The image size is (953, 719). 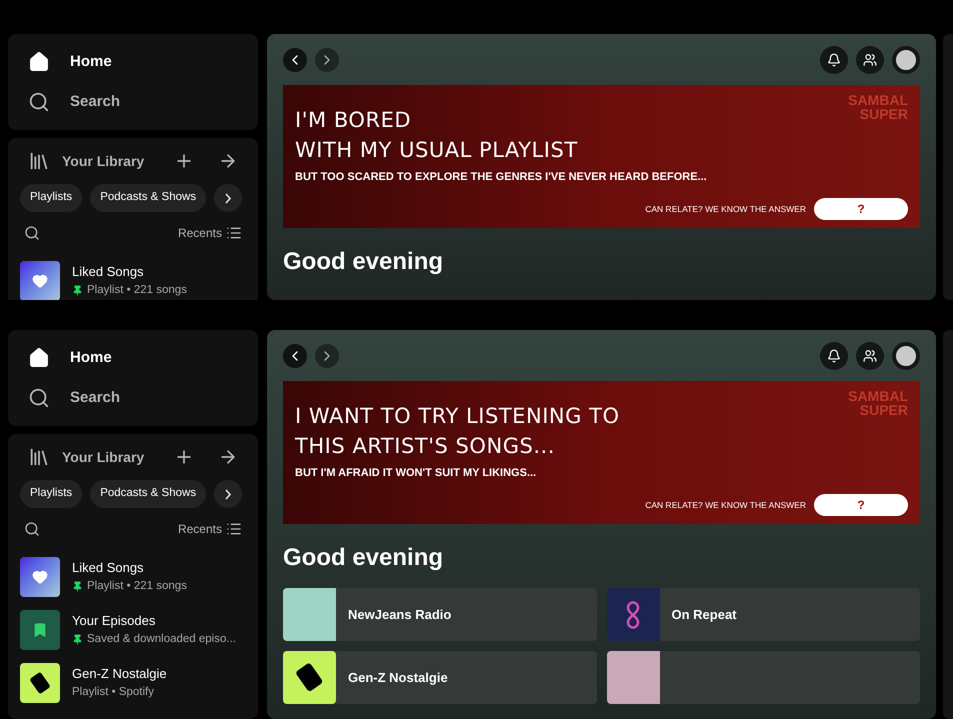 I want to click on item-subtitle: Playlist • Spotify, so click(x=113, y=692).